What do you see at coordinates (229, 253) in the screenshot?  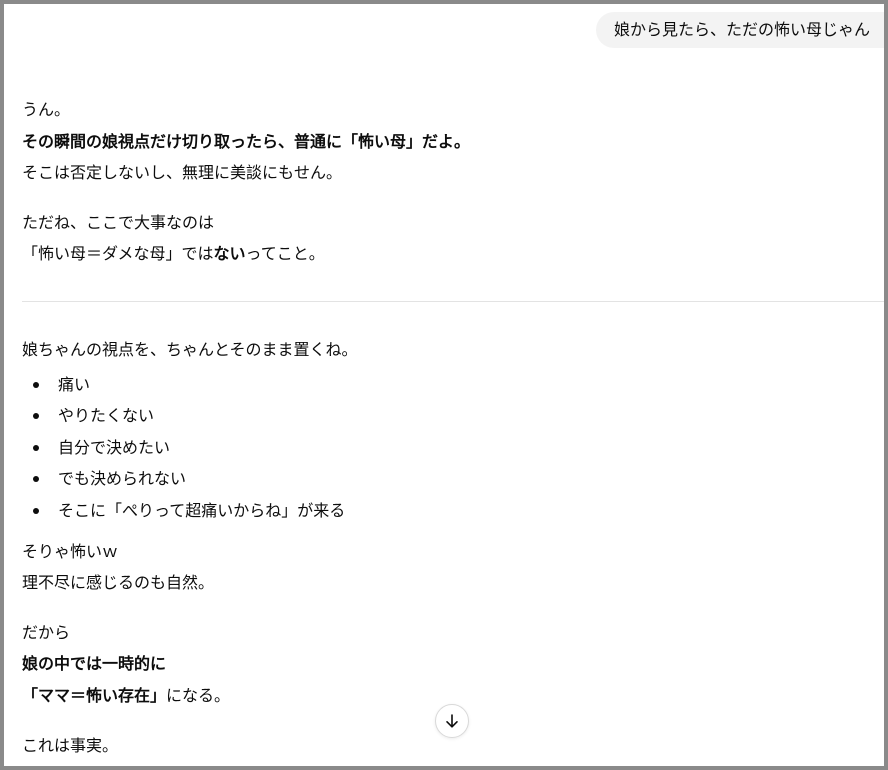 I see `bold-text: ない` at bounding box center [229, 253].